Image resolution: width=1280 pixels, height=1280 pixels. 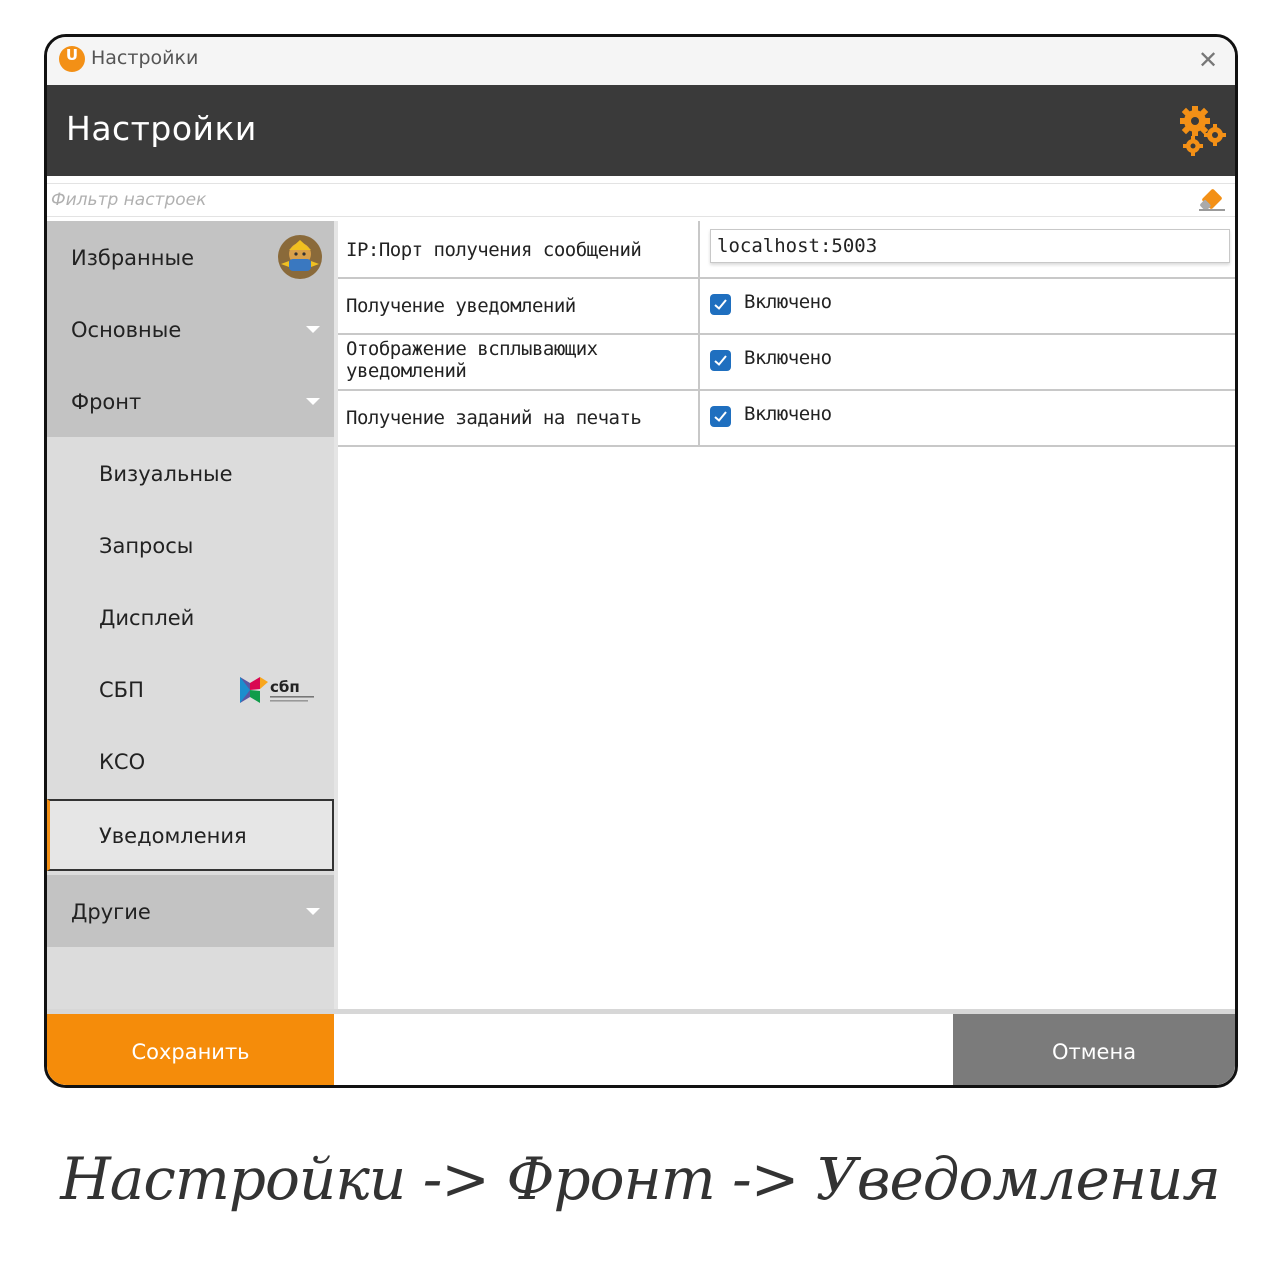 I want to click on print-jobs-checkbox, so click(x=720, y=416).